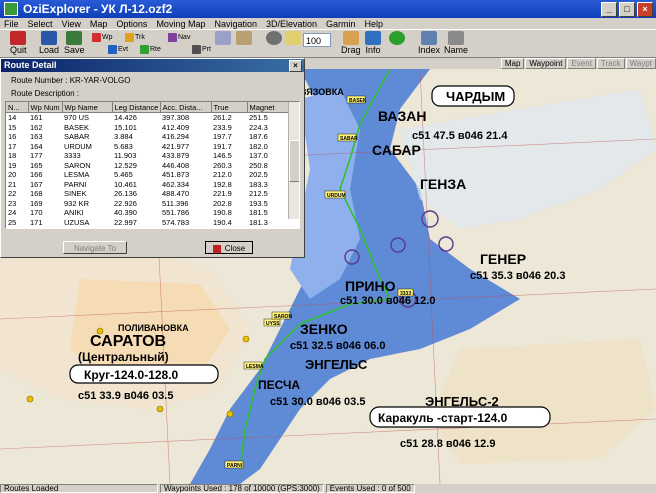  Describe the element at coordinates (125, 203) in the screenshot. I see `table-cell: 22.926` at that location.